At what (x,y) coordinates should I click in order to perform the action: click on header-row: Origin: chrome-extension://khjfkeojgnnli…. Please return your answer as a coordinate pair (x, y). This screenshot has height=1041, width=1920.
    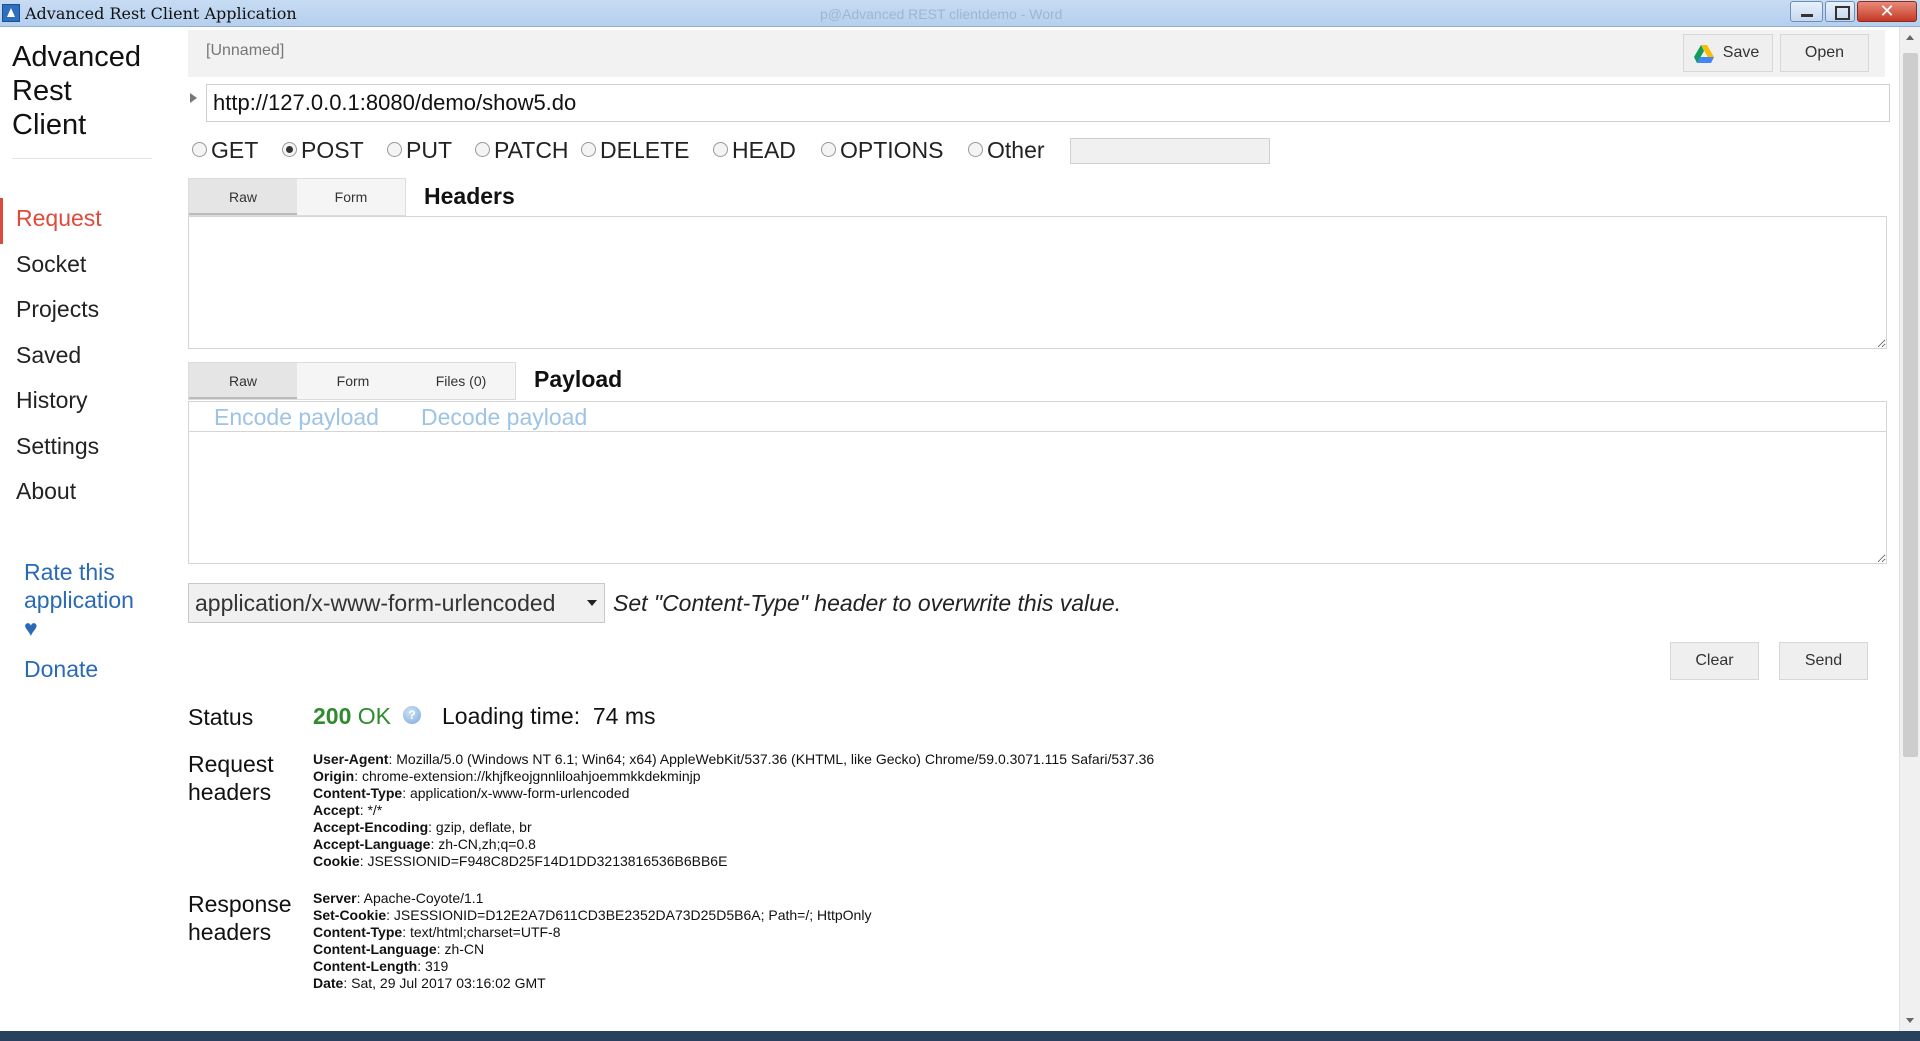
    Looking at the image, I should click on (507, 776).